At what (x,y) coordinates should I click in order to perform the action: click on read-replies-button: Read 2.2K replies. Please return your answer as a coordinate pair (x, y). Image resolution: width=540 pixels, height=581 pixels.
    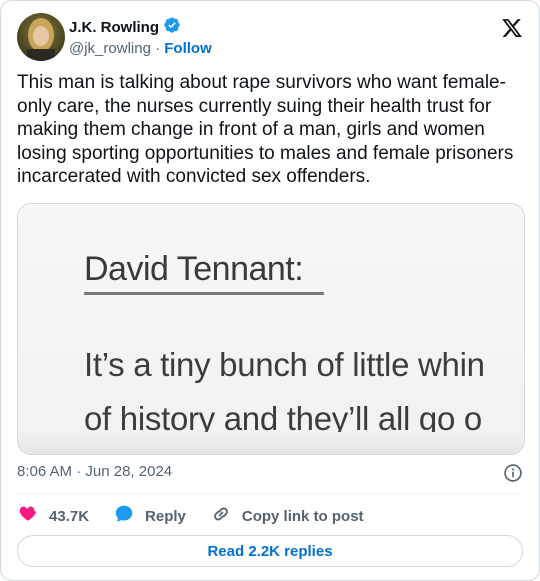
    Looking at the image, I should click on (270, 551).